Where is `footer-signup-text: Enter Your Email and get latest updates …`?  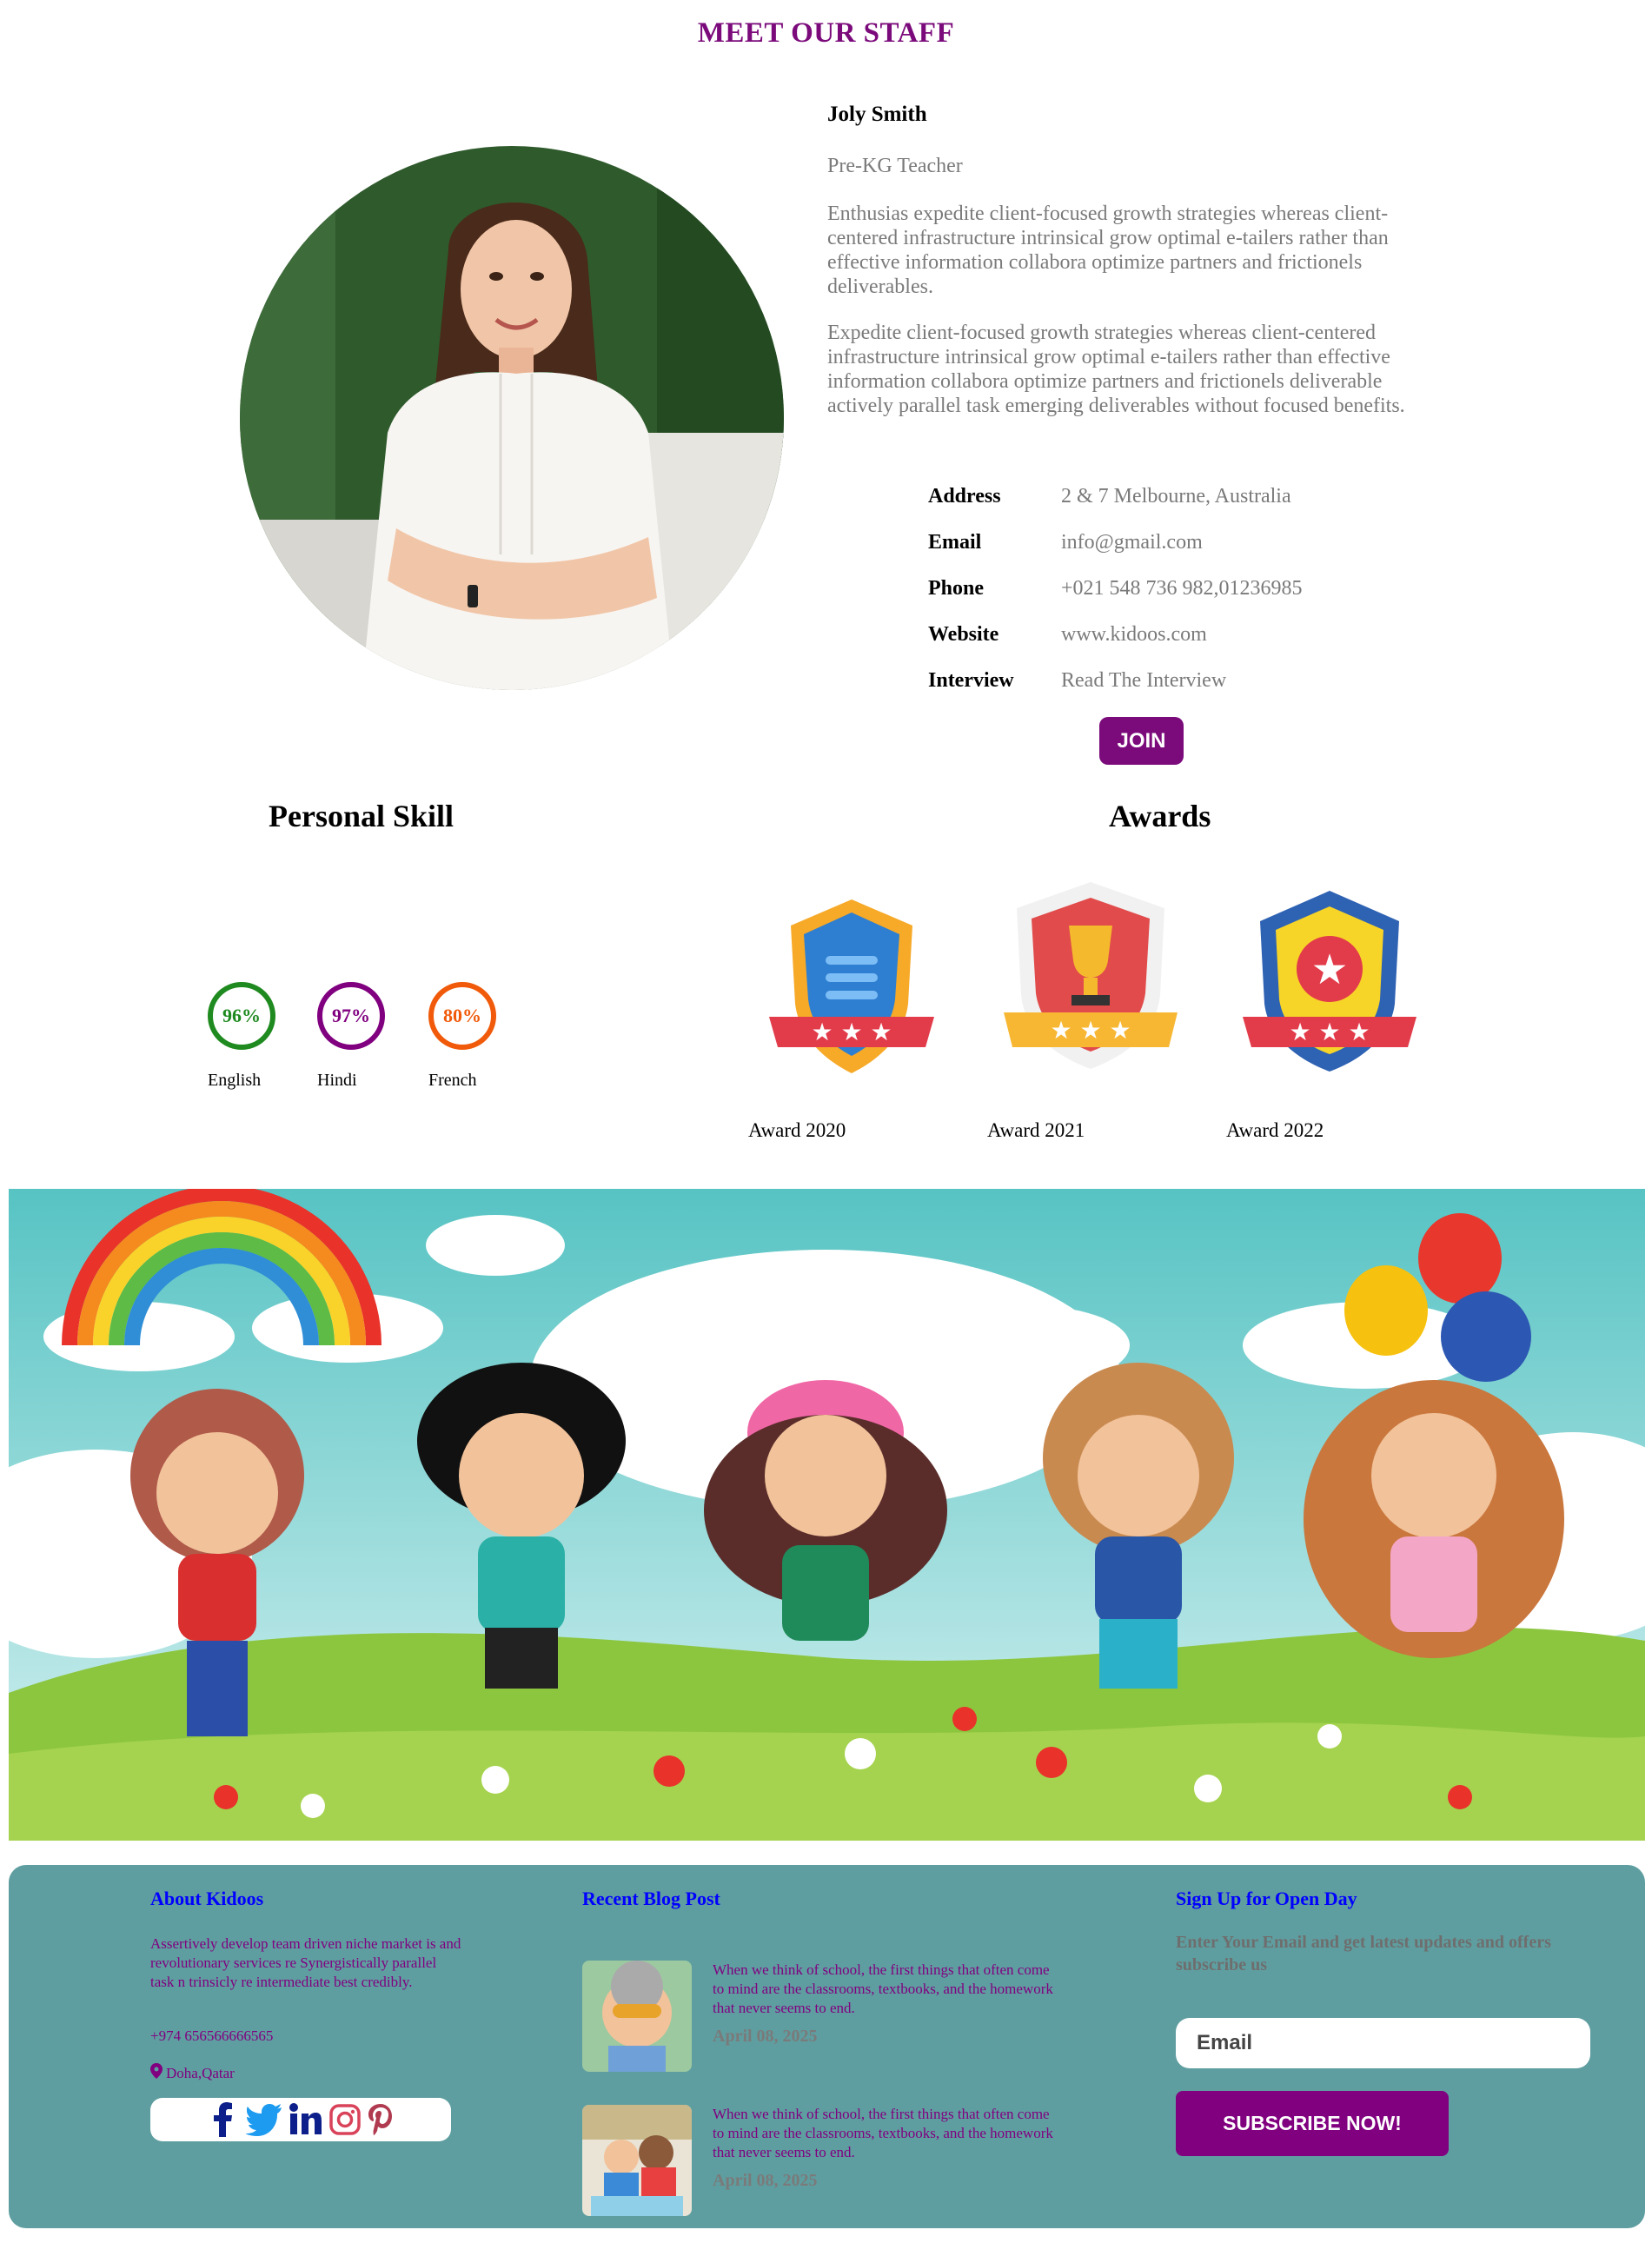 footer-signup-text: Enter Your Email and get latest updates … is located at coordinates (1363, 1953).